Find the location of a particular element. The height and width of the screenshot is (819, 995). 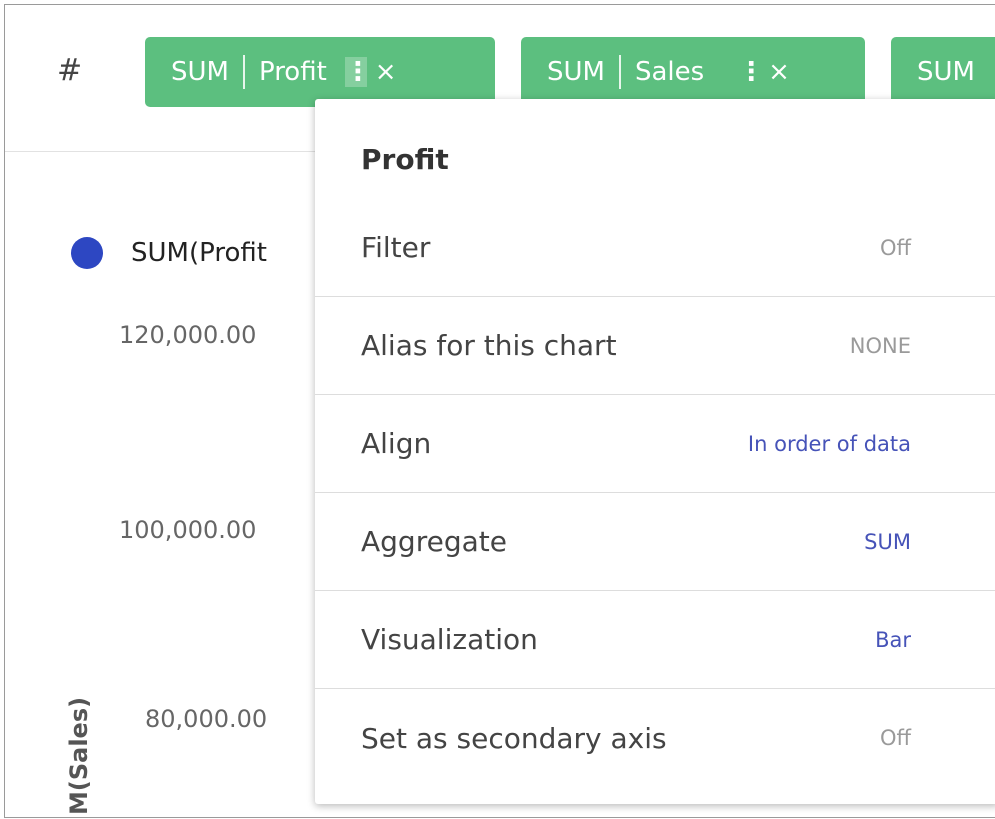

menu-item-label: Set as secondary axis is located at coordinates (514, 738).